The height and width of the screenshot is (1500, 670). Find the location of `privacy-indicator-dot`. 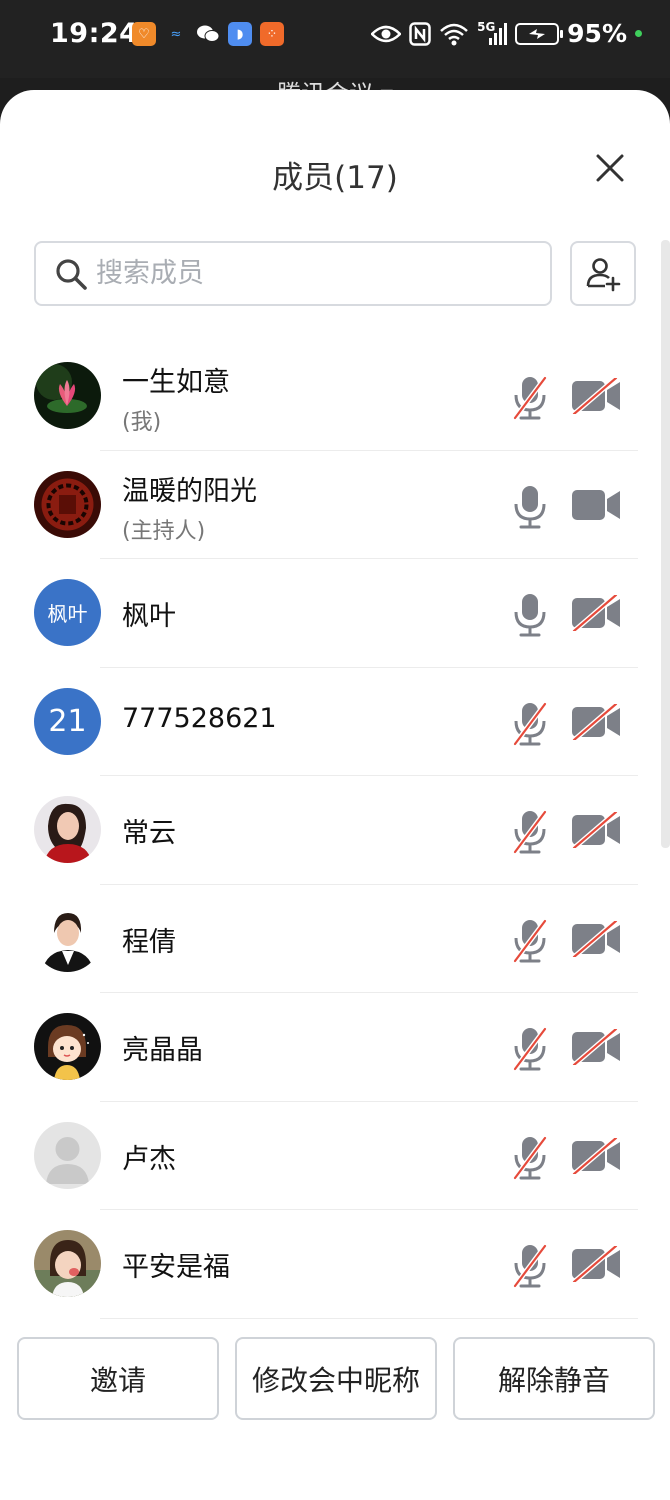

privacy-indicator-dot is located at coordinates (638, 33).